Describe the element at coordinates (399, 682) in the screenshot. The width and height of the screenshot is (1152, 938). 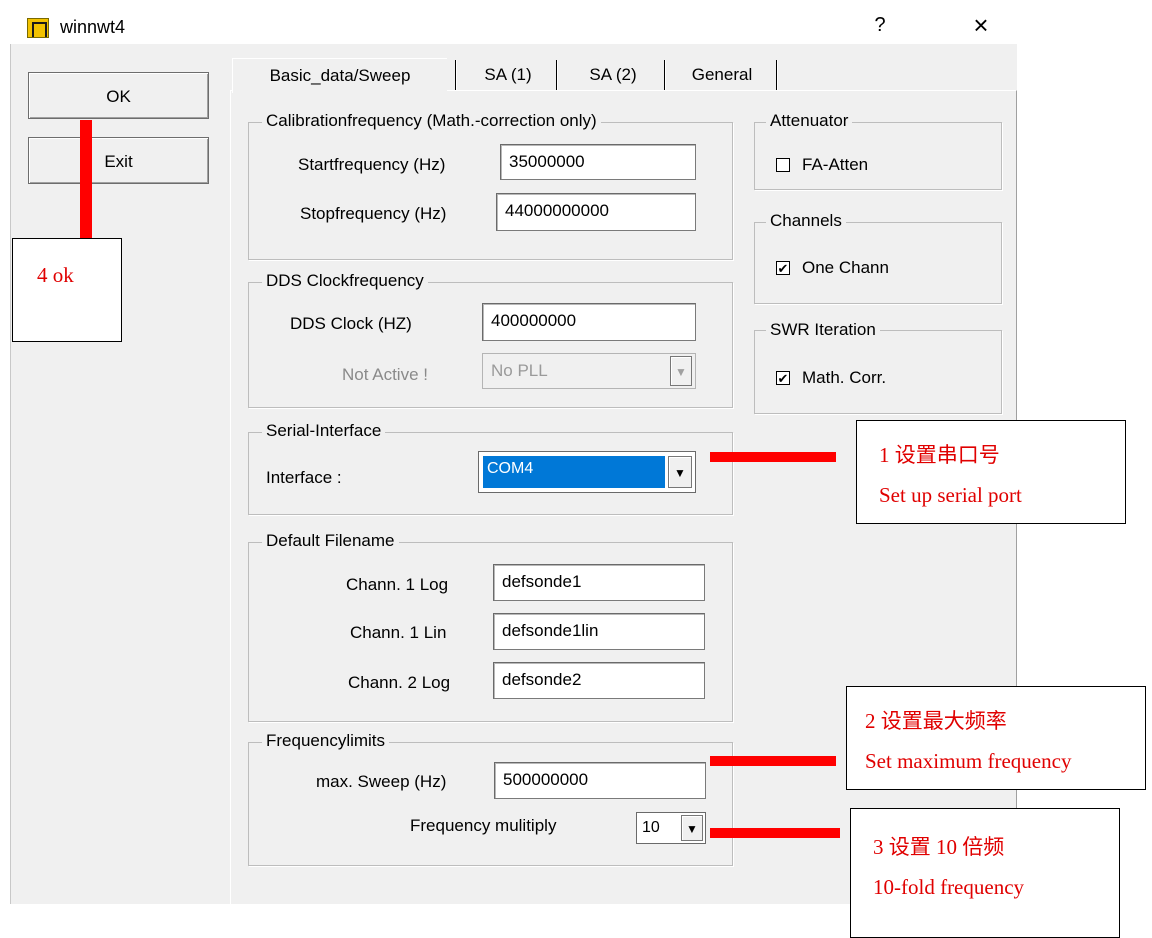
I see `chann2-log-label: Chann. 2 Log` at that location.